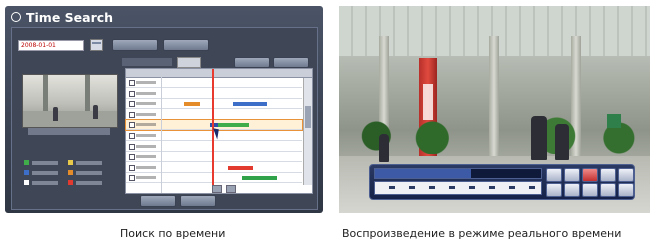 This screenshot has height=241, width=657. Describe the element at coordinates (198, 201) in the screenshot. I see `return-button` at that location.